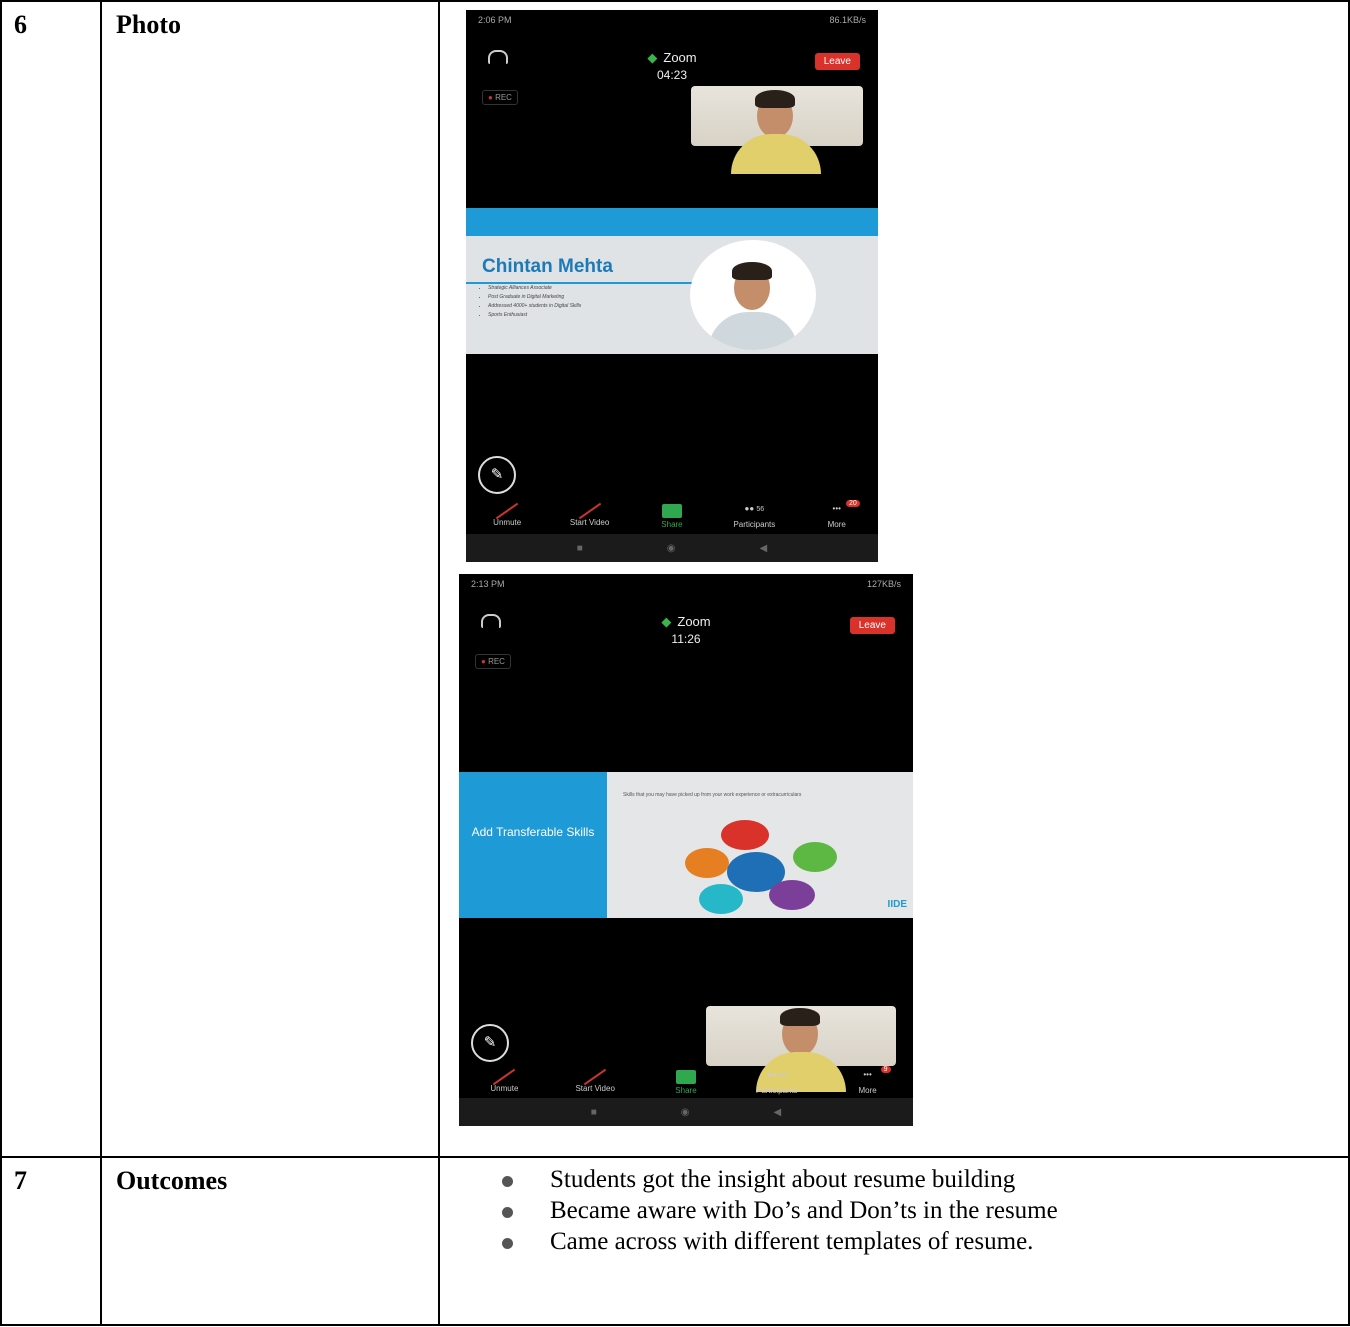 This screenshot has height=1327, width=1350. What do you see at coordinates (847, 20) in the screenshot?
I see `status-speed: 86.1KB/s` at bounding box center [847, 20].